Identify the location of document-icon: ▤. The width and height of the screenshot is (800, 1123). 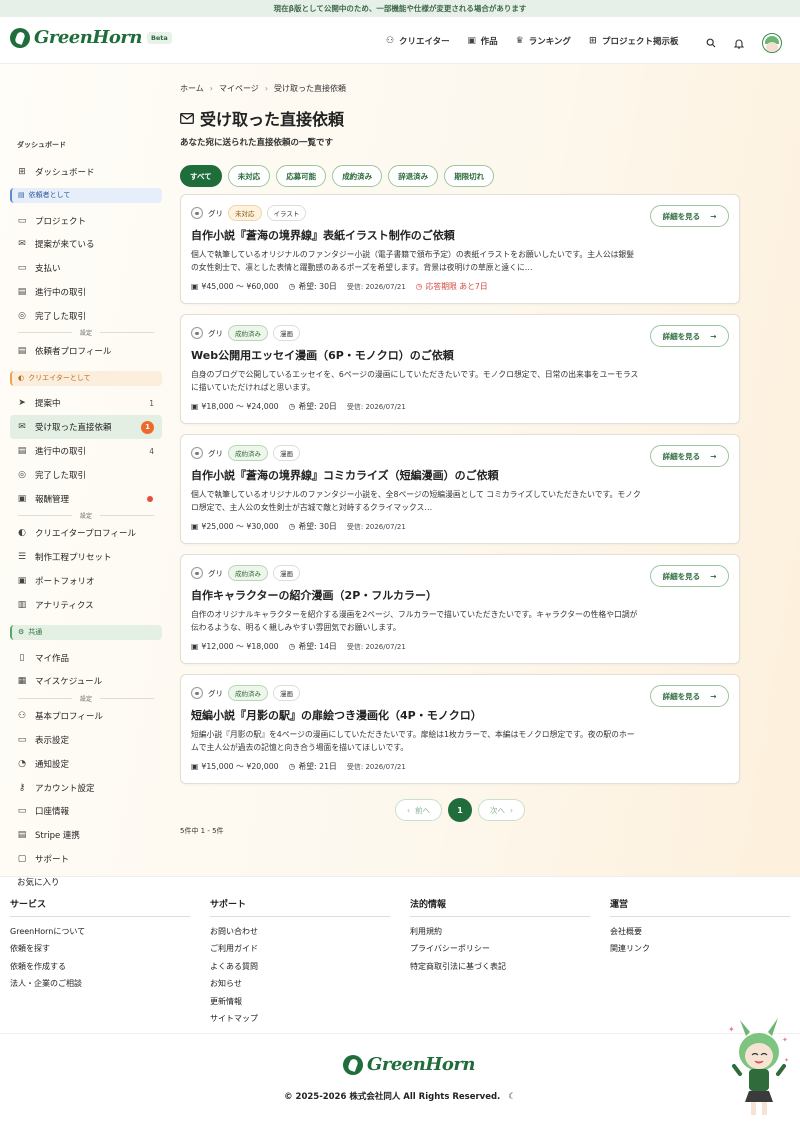
(22, 292).